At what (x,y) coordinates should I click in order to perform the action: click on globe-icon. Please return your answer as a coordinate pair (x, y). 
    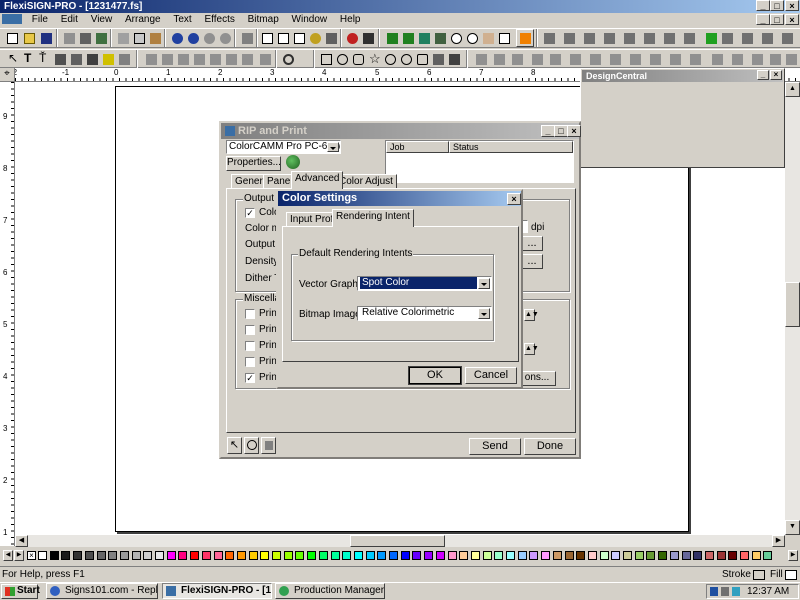
    Looking at the image, I should click on (293, 162).